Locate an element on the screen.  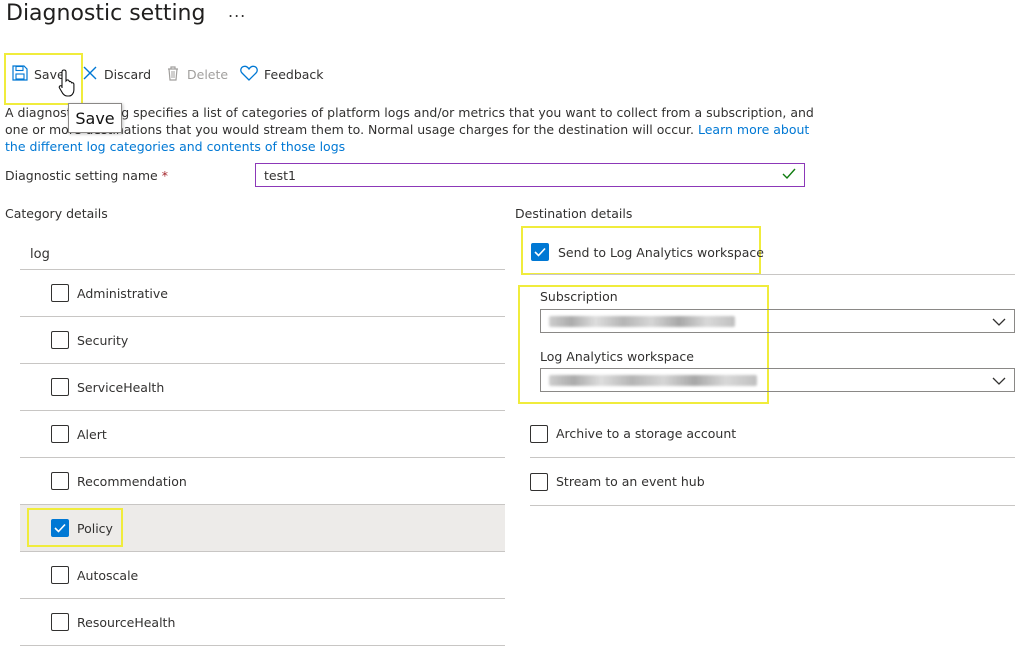
setting-name-value: test1 is located at coordinates (280, 175).